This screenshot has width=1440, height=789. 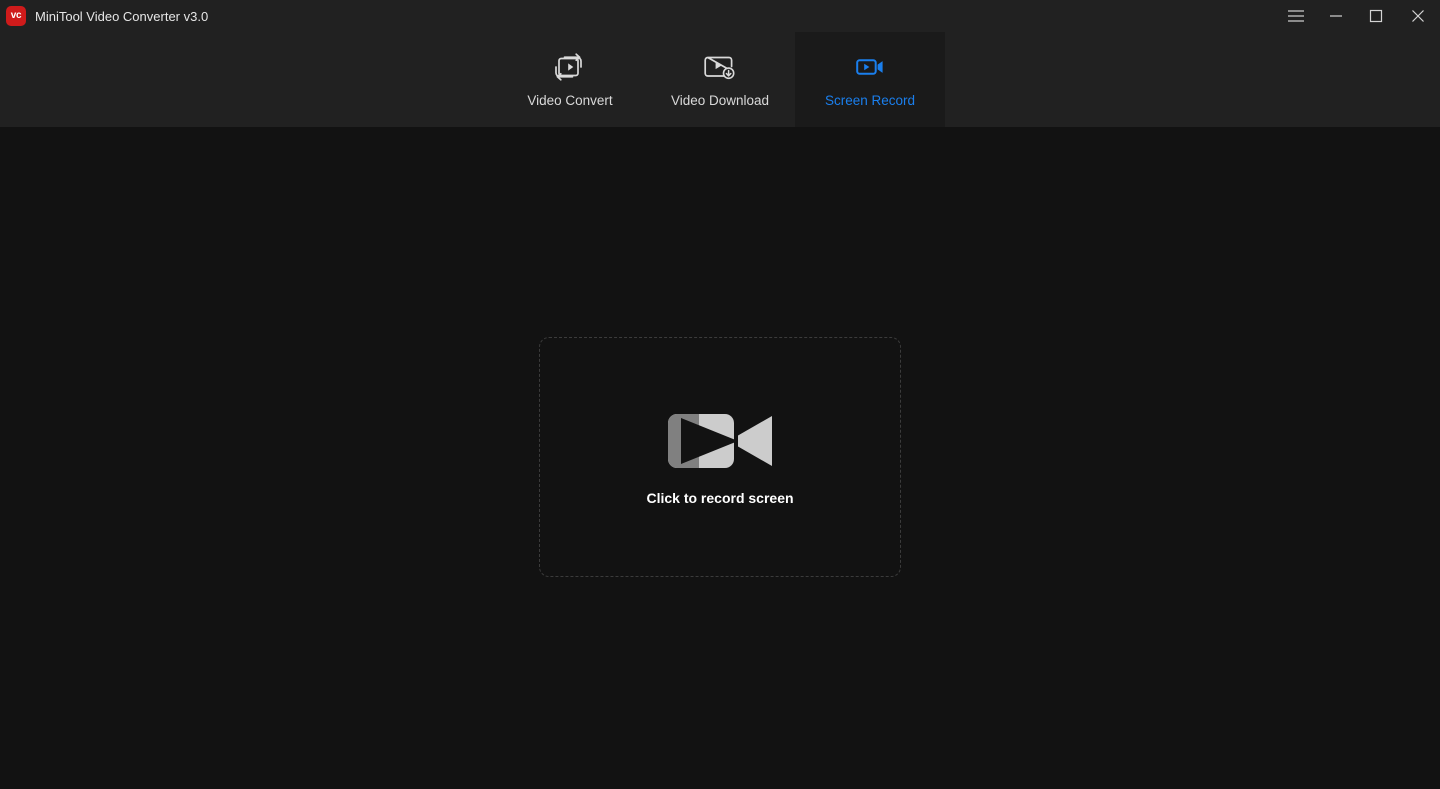 I want to click on video-camera-icon, so click(x=720, y=441).